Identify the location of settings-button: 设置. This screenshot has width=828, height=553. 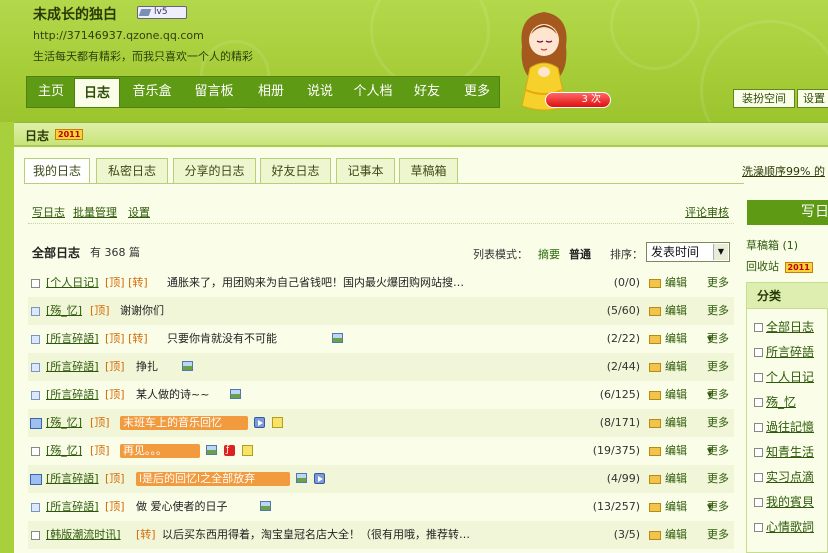
(812, 98).